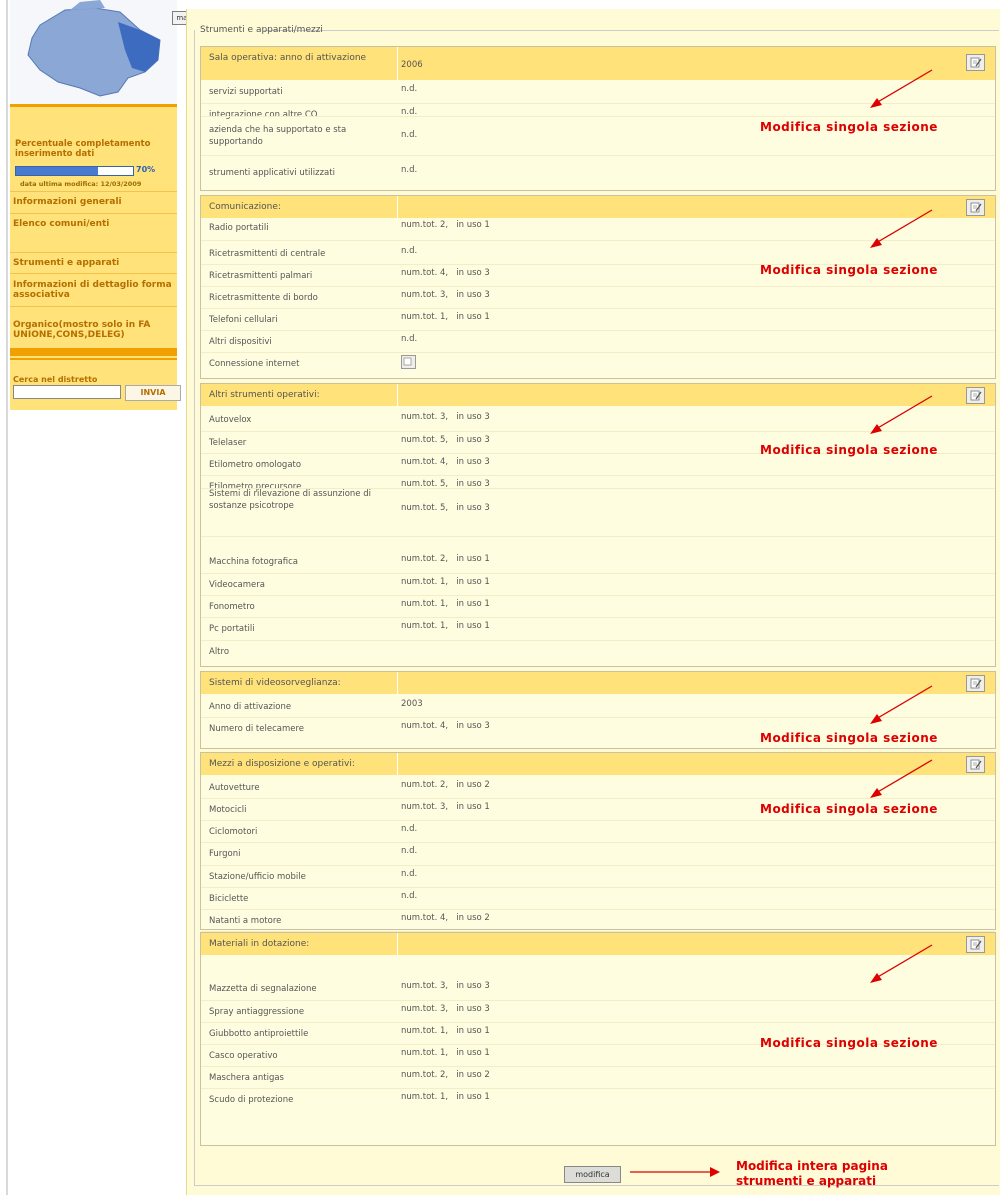 Image resolution: width=1001 pixels, height=1195 pixels. What do you see at coordinates (254, 364) in the screenshot?
I see `field-label: Connessione internet` at bounding box center [254, 364].